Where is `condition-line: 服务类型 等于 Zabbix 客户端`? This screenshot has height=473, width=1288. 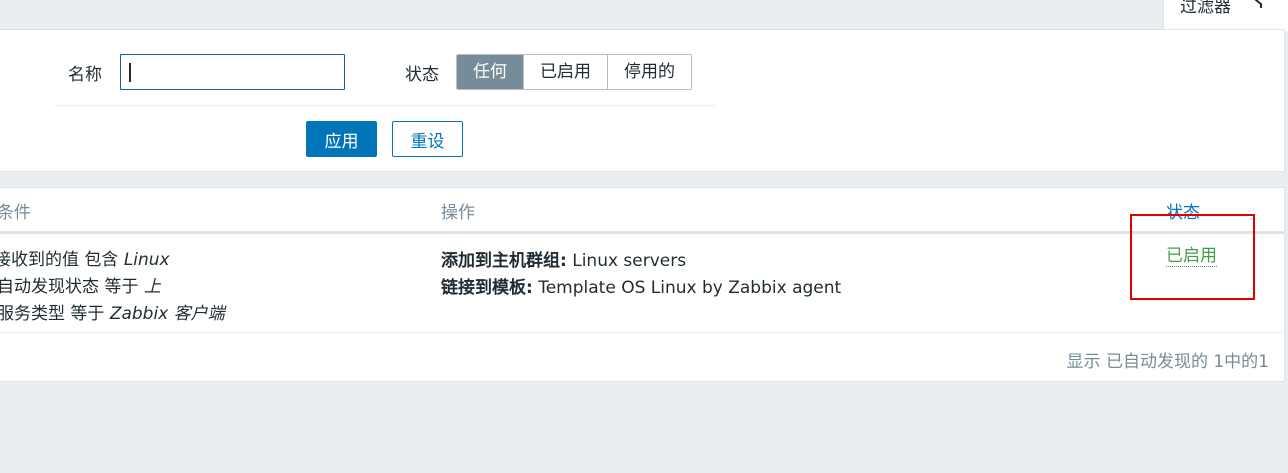 condition-line: 服务类型 等于 Zabbix 客户端 is located at coordinates (112, 314).